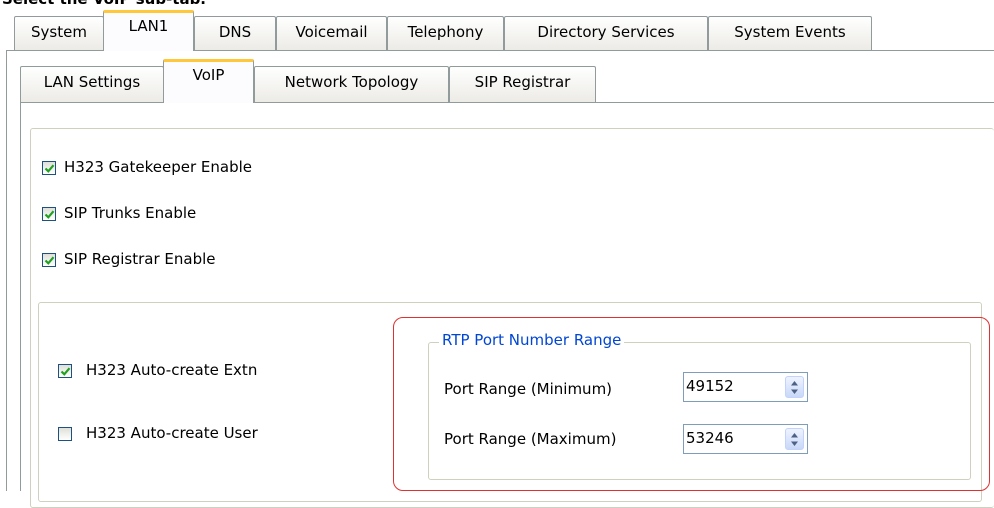 This screenshot has height=508, width=994. What do you see at coordinates (59, 33) in the screenshot?
I see `tab-system: System` at bounding box center [59, 33].